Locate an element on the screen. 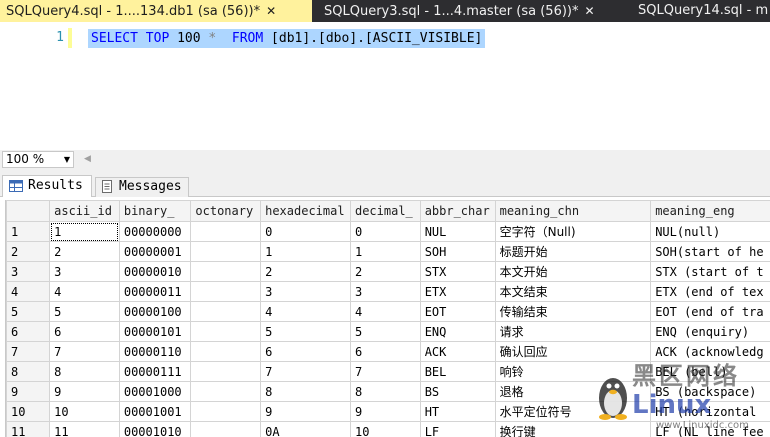  table-cell: 0 is located at coordinates (385, 231).